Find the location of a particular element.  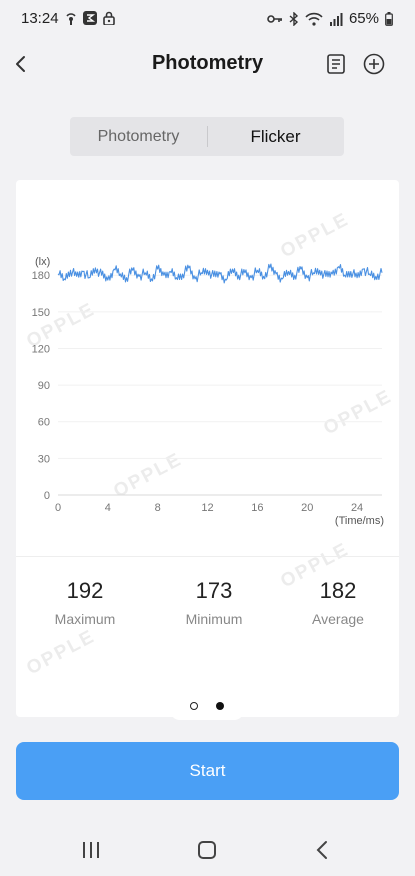

watermark: OPPLE is located at coordinates (61, 652).